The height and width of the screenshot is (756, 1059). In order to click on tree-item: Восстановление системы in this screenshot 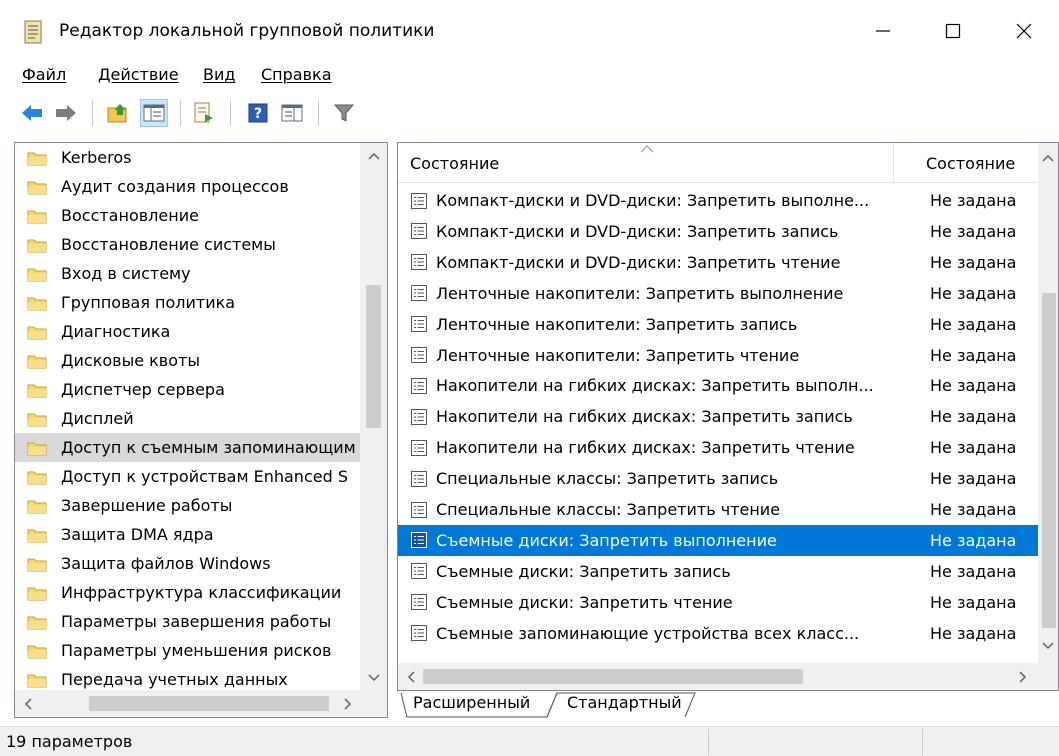, I will do `click(187, 244)`.